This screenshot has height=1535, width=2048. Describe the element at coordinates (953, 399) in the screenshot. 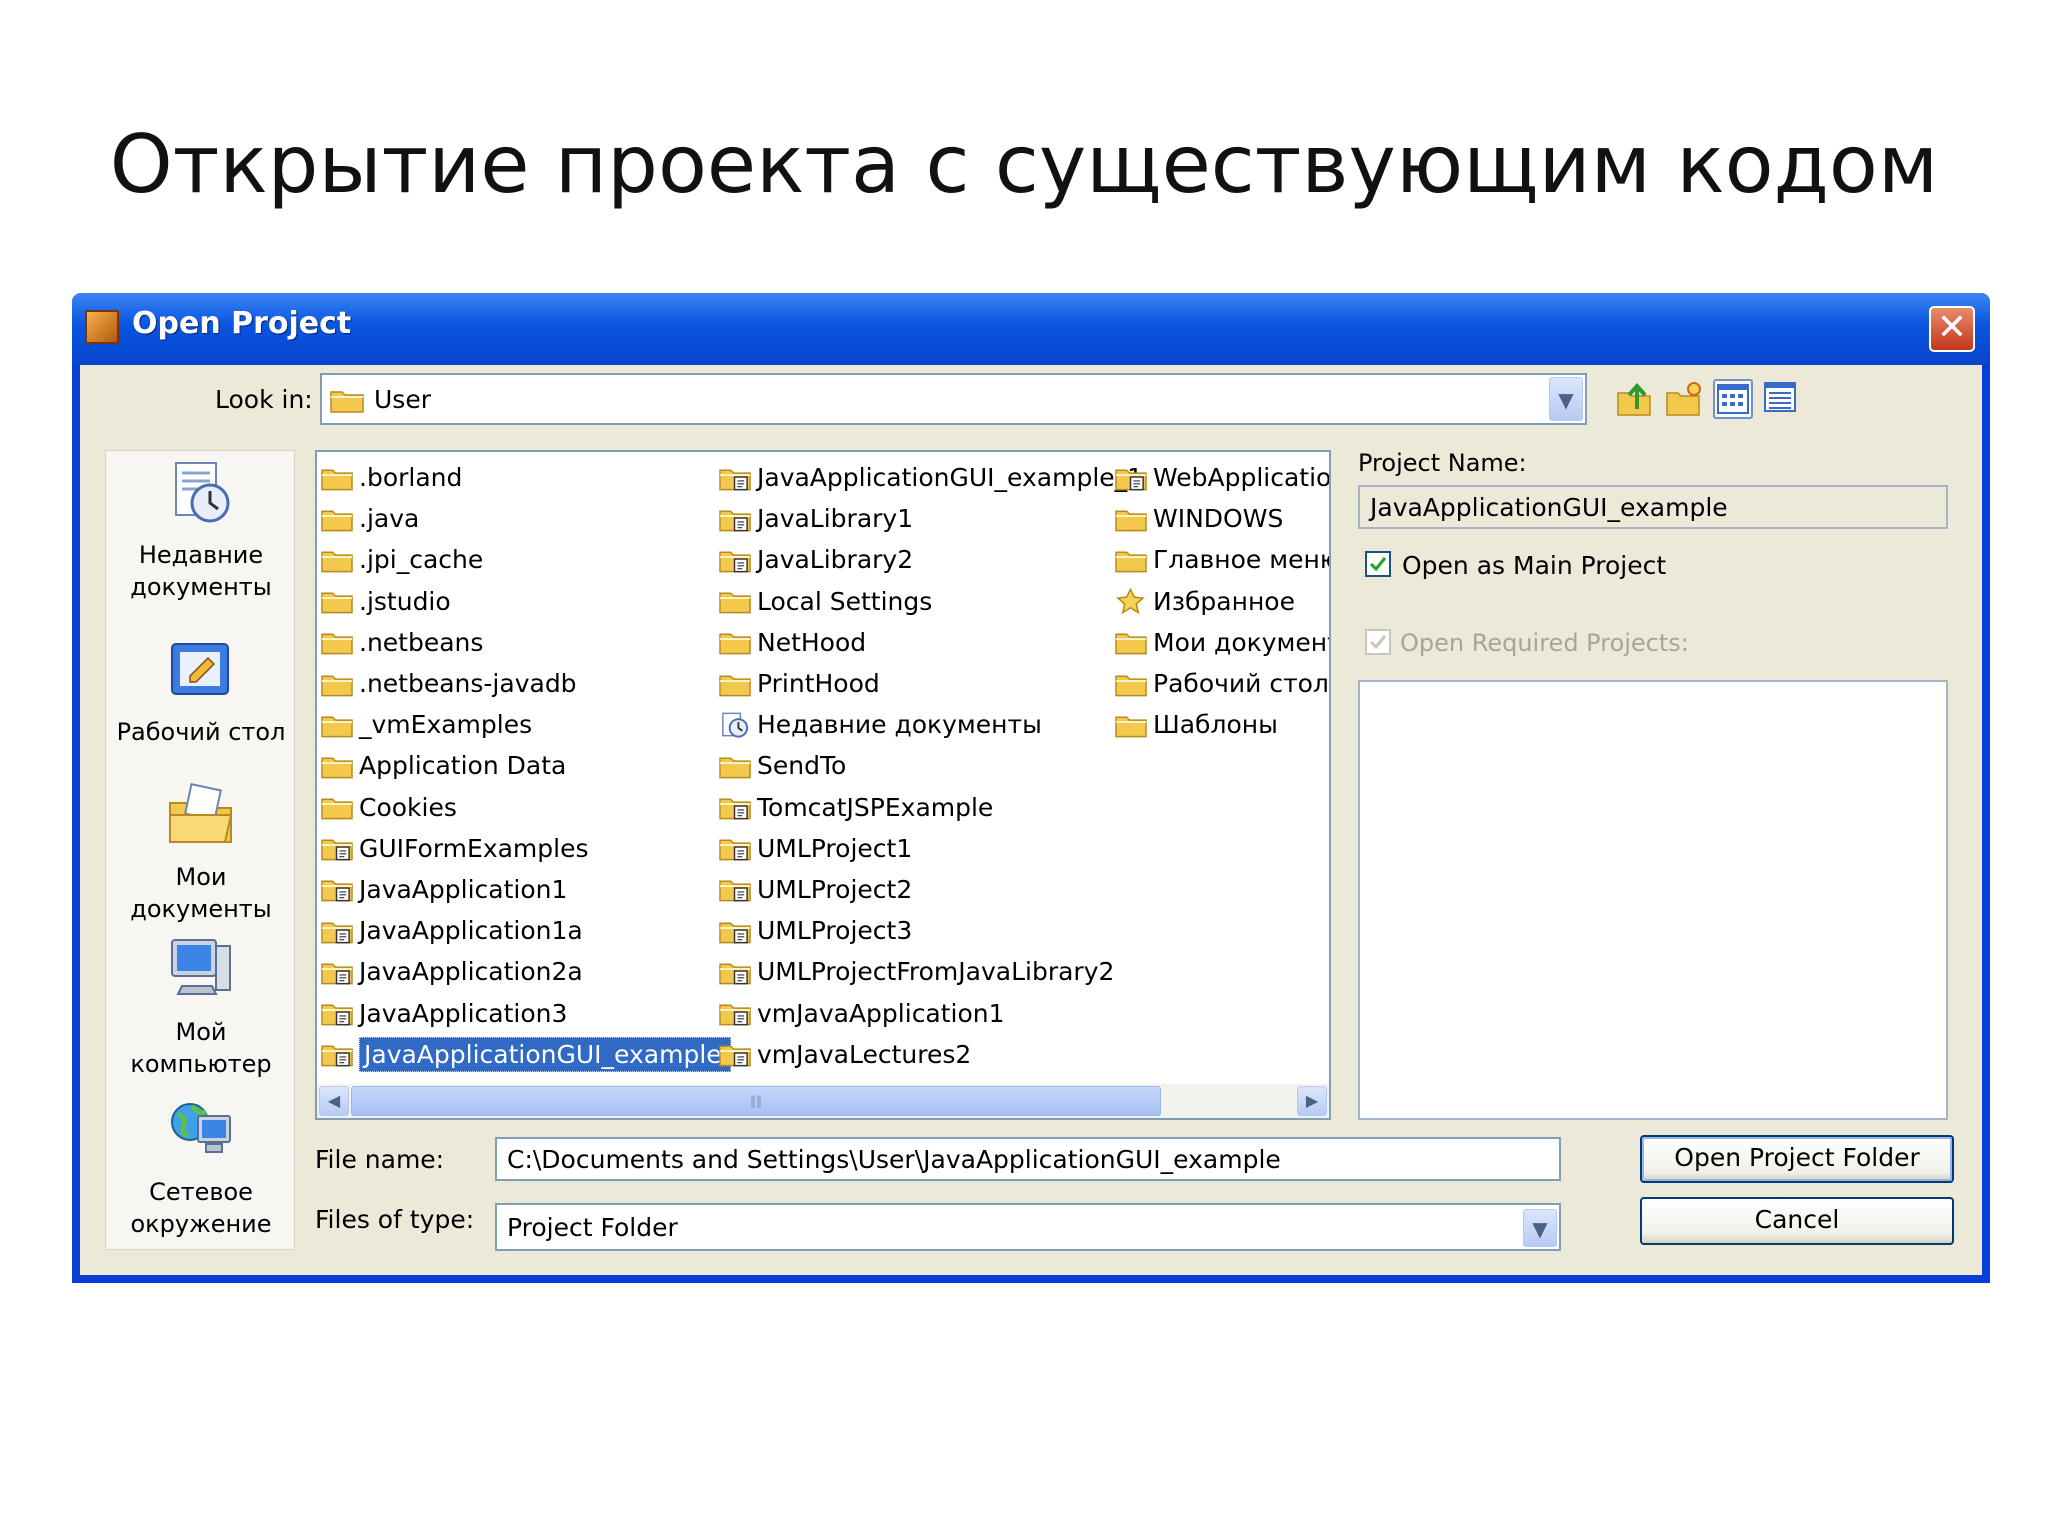

I see `look-in-combo: User ▼` at that location.